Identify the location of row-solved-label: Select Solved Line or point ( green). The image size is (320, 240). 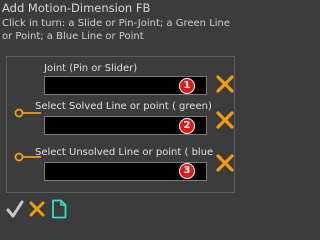
(123, 106).